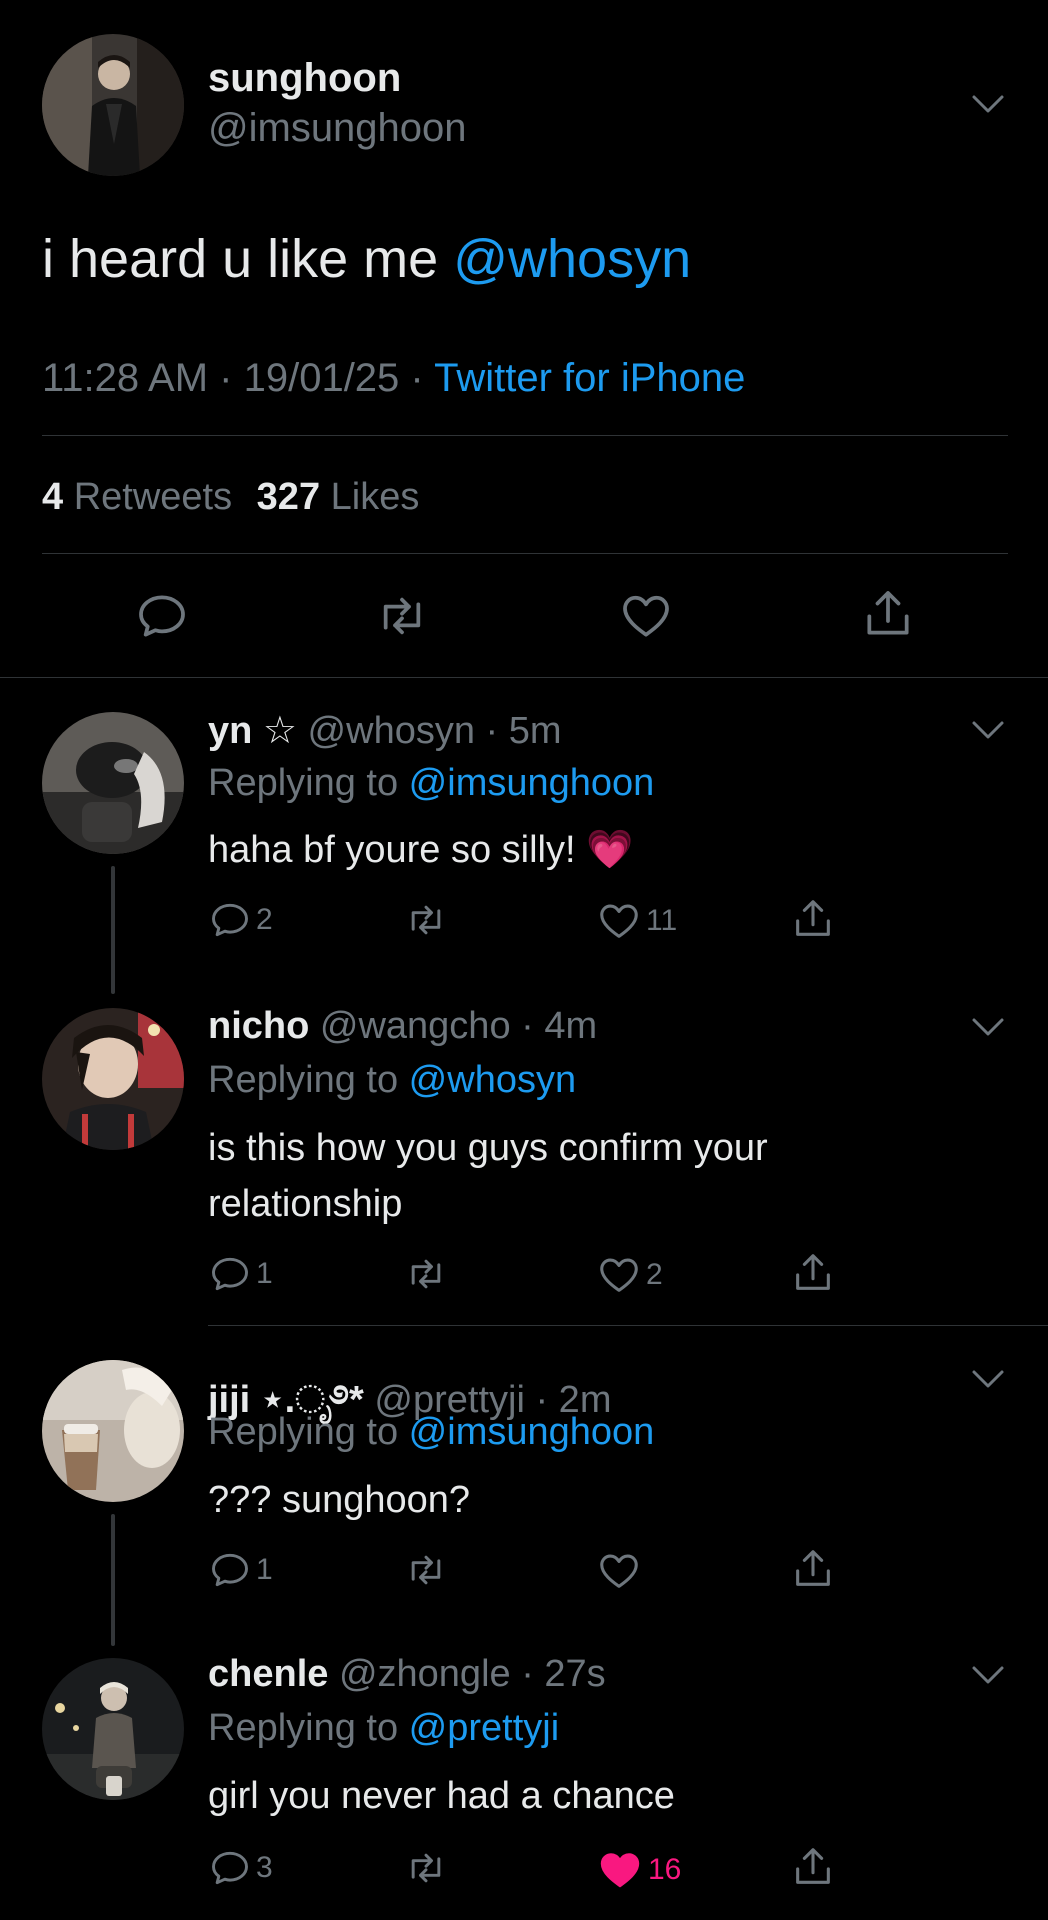 The width and height of the screenshot is (1048, 1920). Describe the element at coordinates (248, 259) in the screenshot. I see `tweet-text-body: i heard u like me` at that location.